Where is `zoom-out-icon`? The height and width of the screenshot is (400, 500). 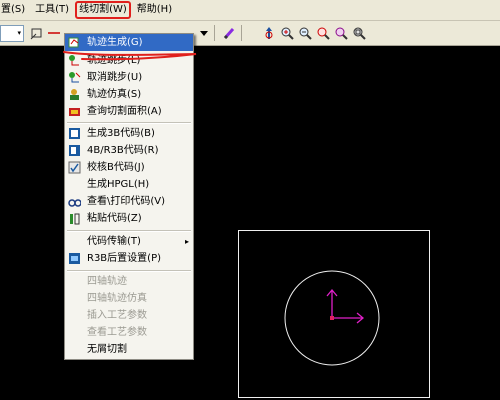 zoom-out-icon is located at coordinates (305, 33).